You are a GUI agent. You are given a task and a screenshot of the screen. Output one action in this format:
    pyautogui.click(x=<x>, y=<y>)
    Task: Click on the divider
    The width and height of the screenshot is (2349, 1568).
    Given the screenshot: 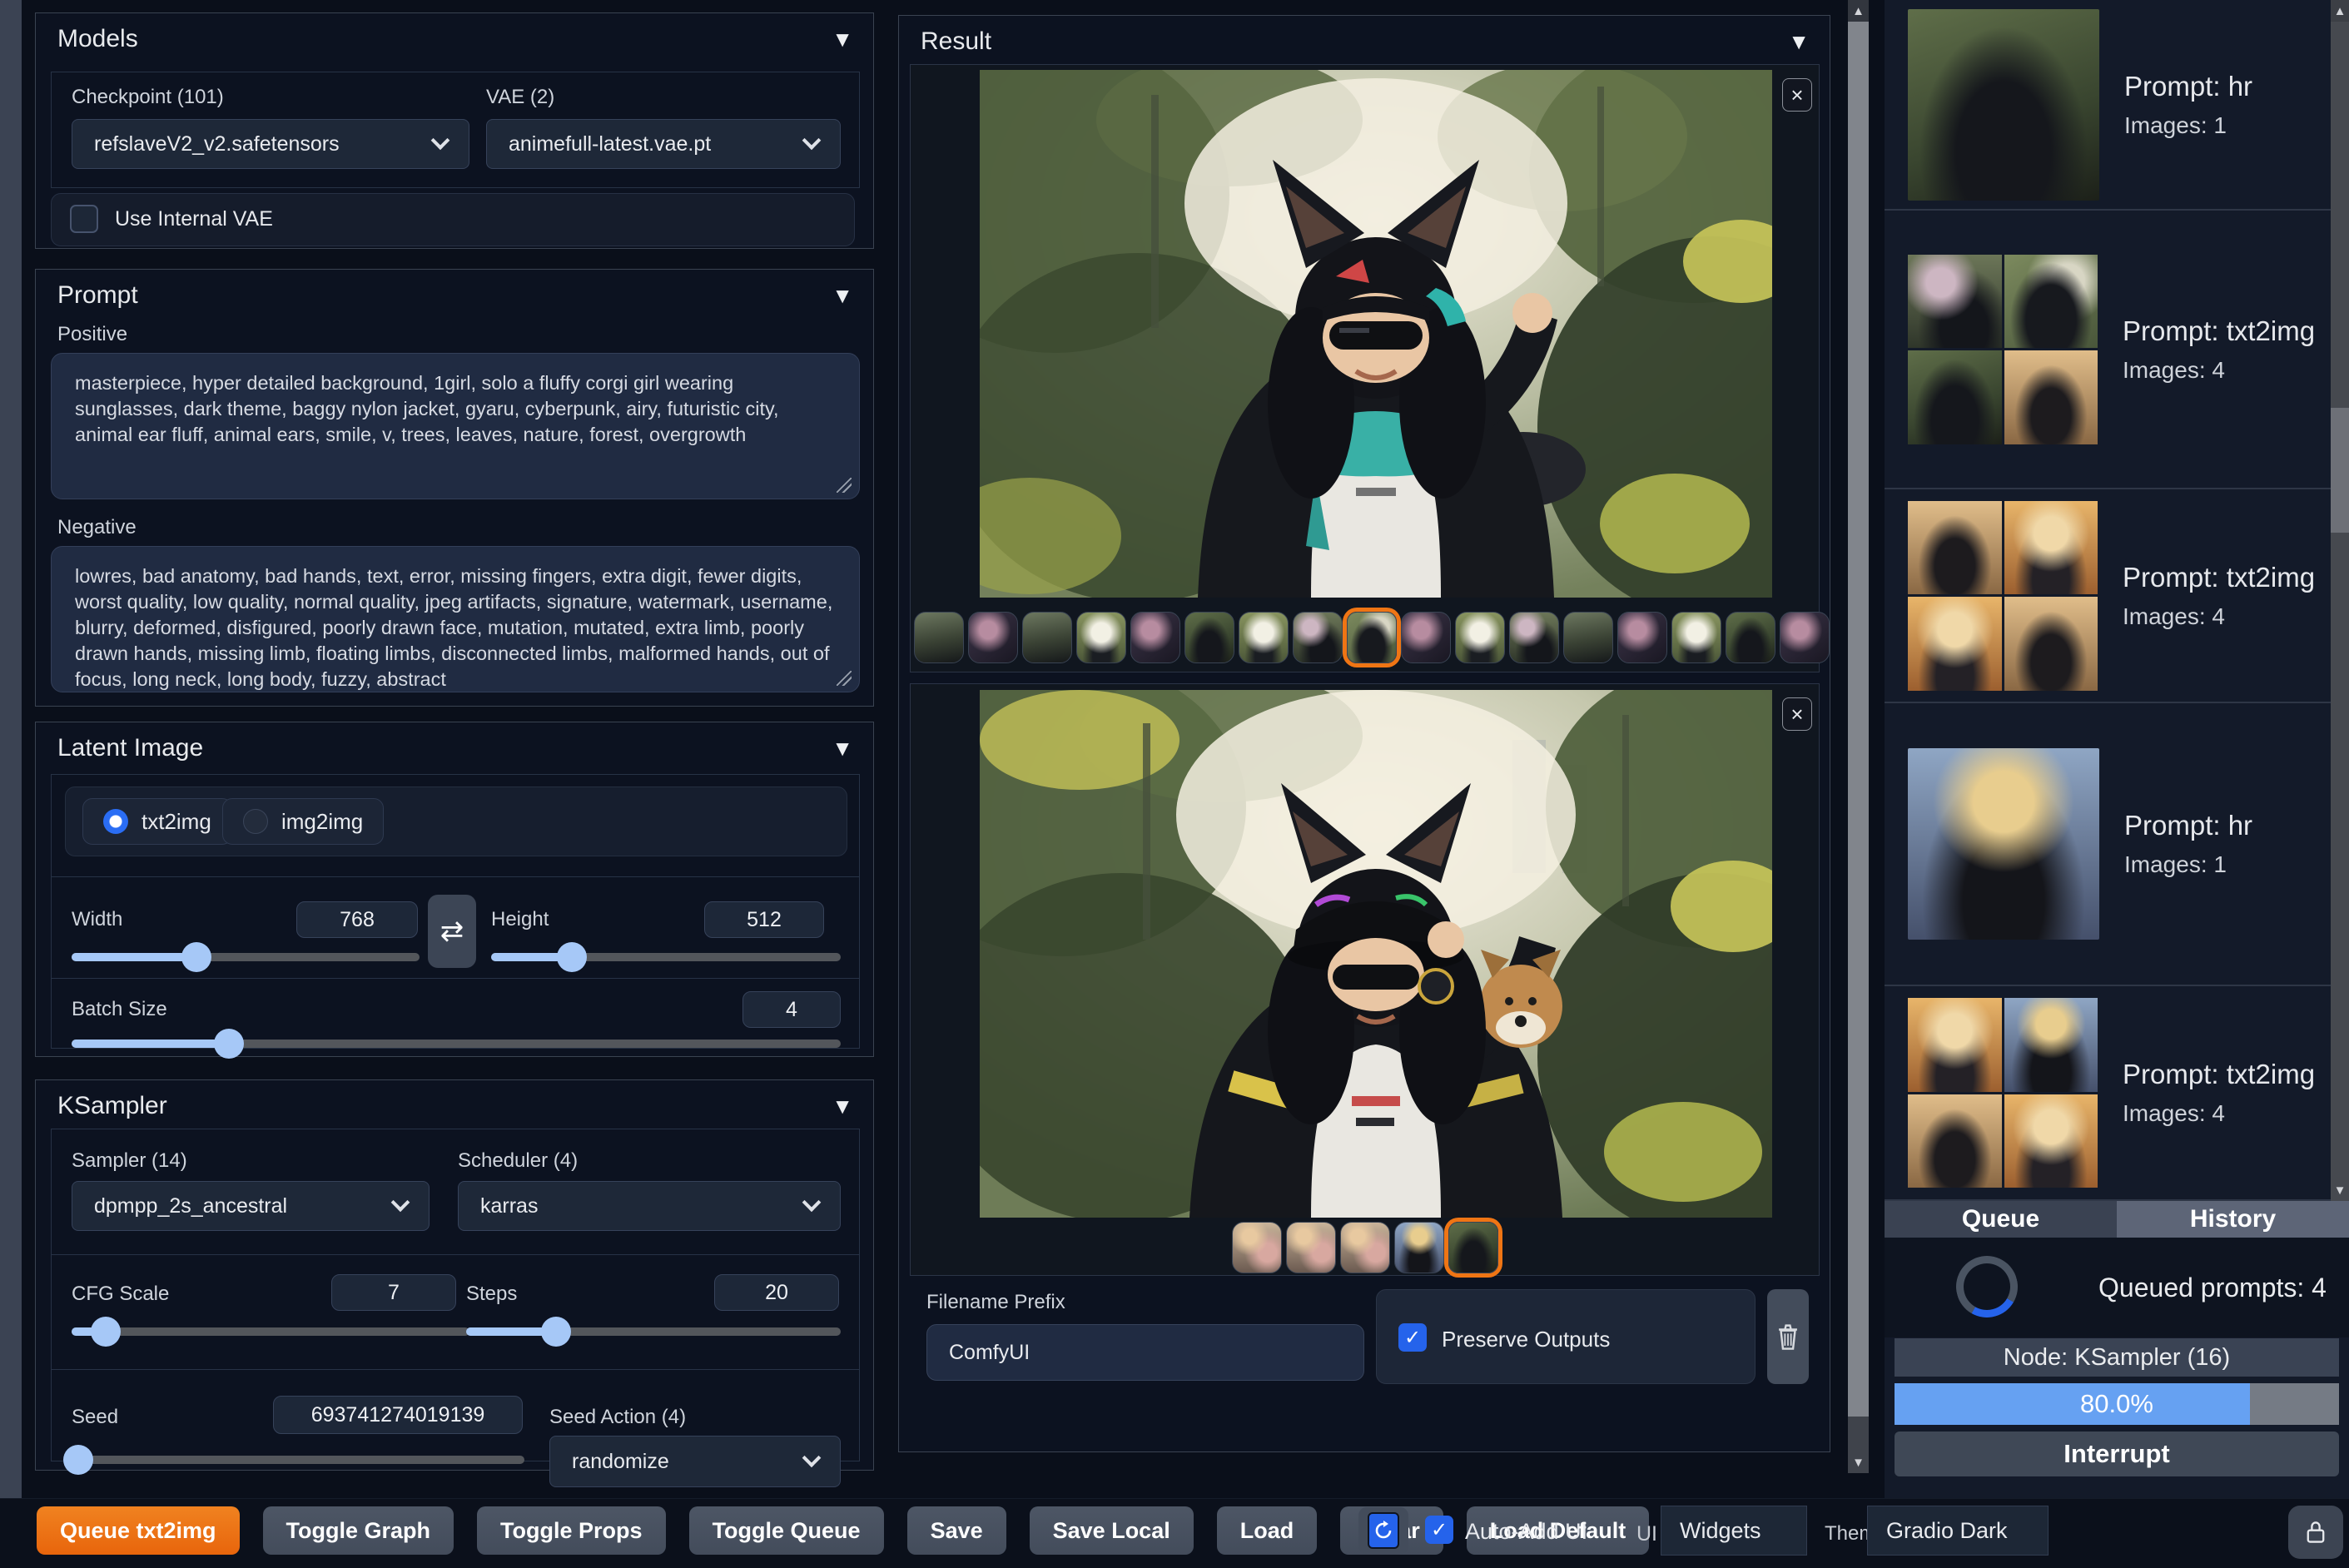 What is the action you would take?
    pyautogui.click(x=455, y=1369)
    